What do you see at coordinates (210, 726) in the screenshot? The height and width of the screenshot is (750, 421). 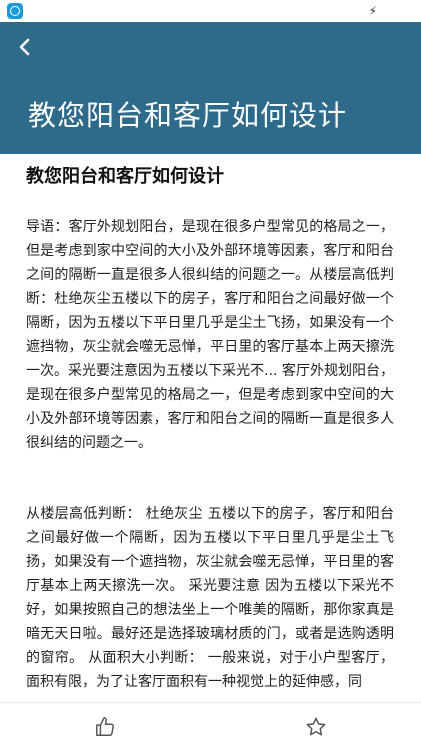 I see `bottom-action-bar` at bounding box center [210, 726].